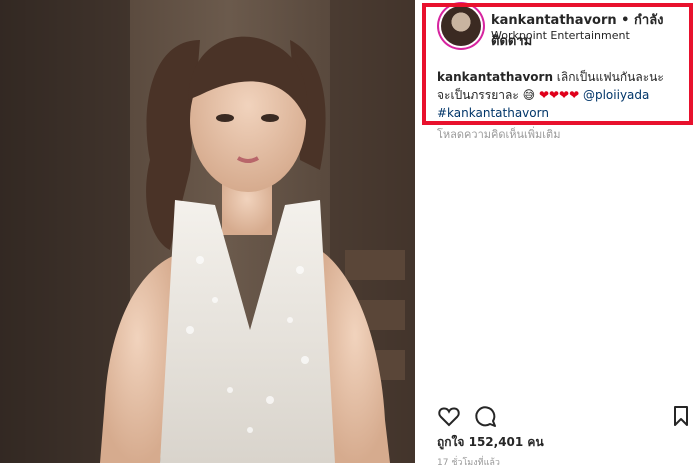 The image size is (700, 469). What do you see at coordinates (480, 95) in the screenshot?
I see `caption-text-line2: จะเป็นภรรยาละ` at bounding box center [480, 95].